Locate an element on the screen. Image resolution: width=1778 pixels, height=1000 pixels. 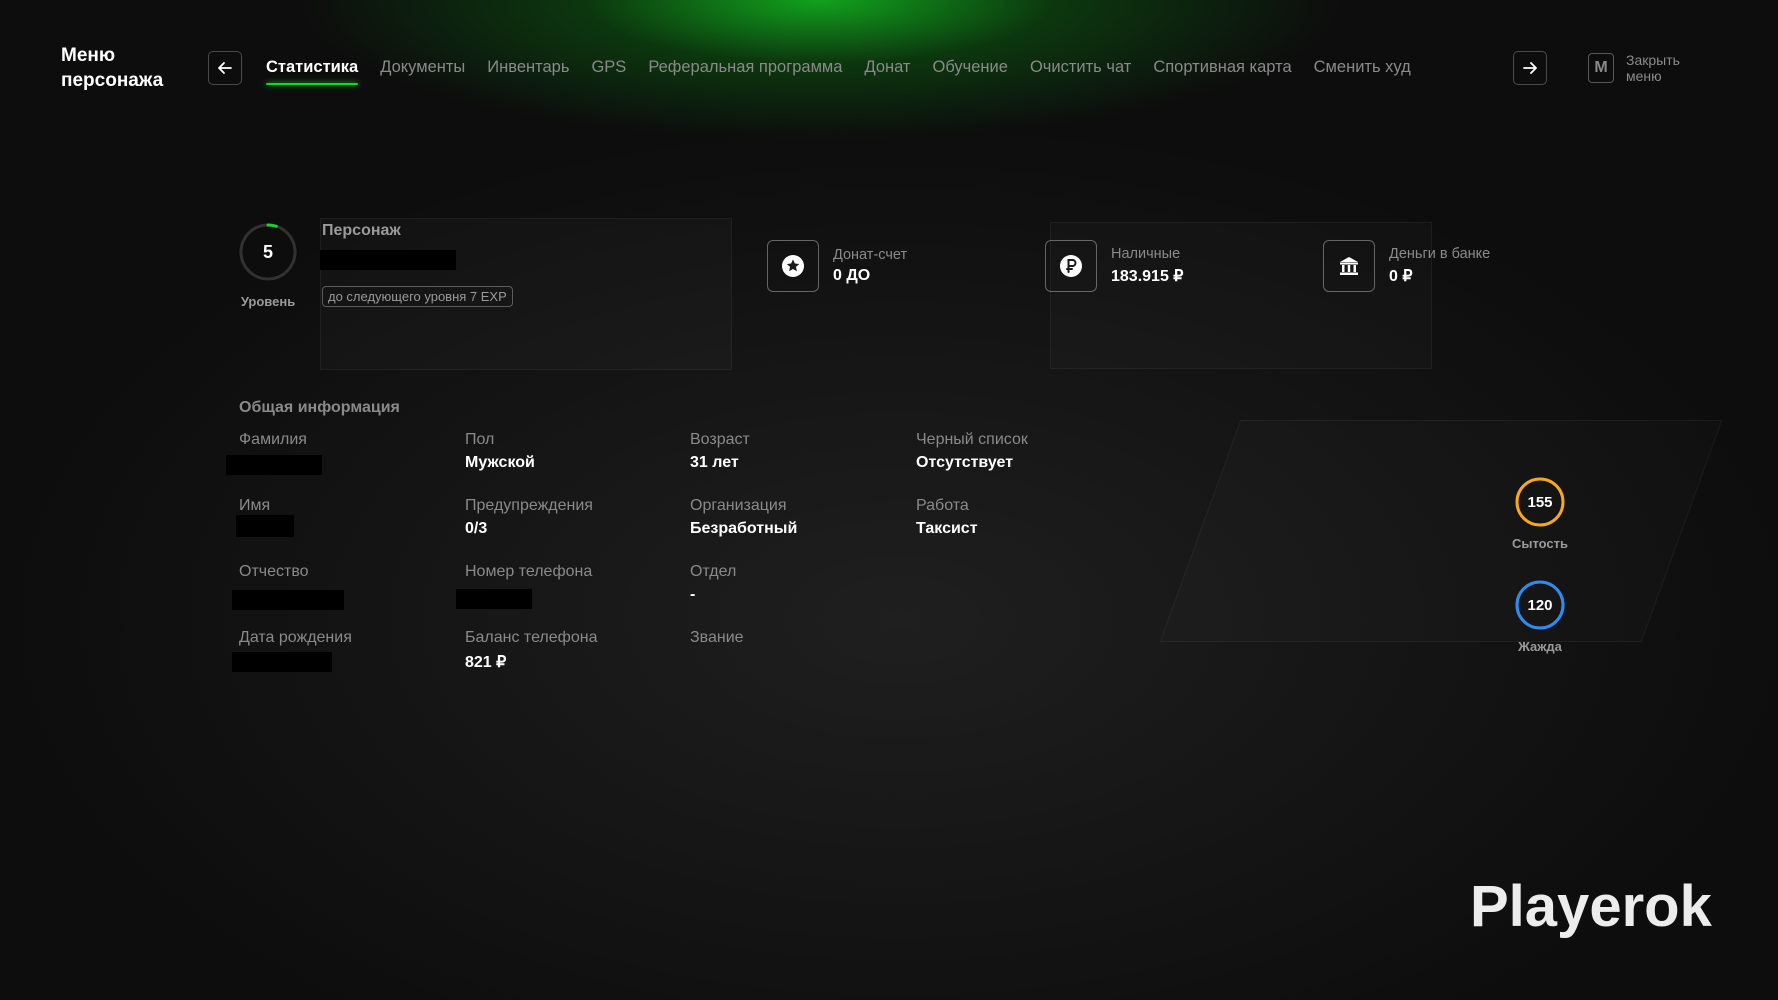
cash-value: 183.915 ₽ is located at coordinates (1147, 276).